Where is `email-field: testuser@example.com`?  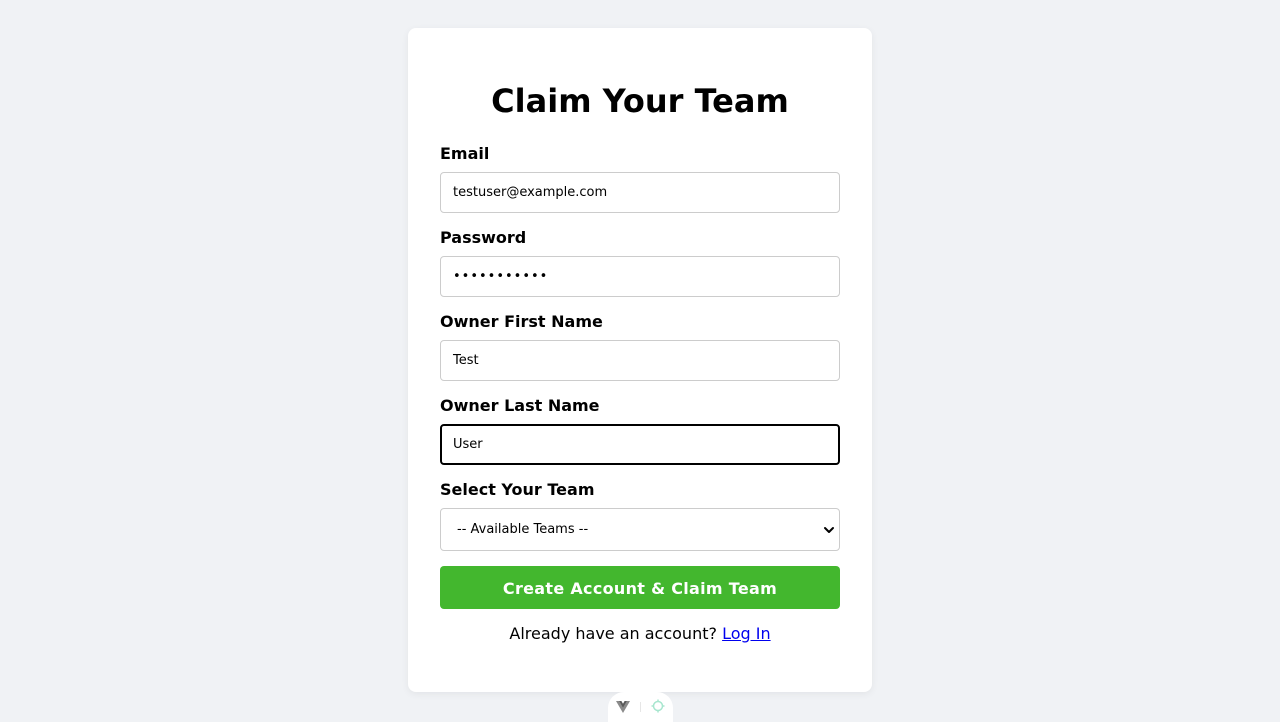 email-field: testuser@example.com is located at coordinates (640, 192).